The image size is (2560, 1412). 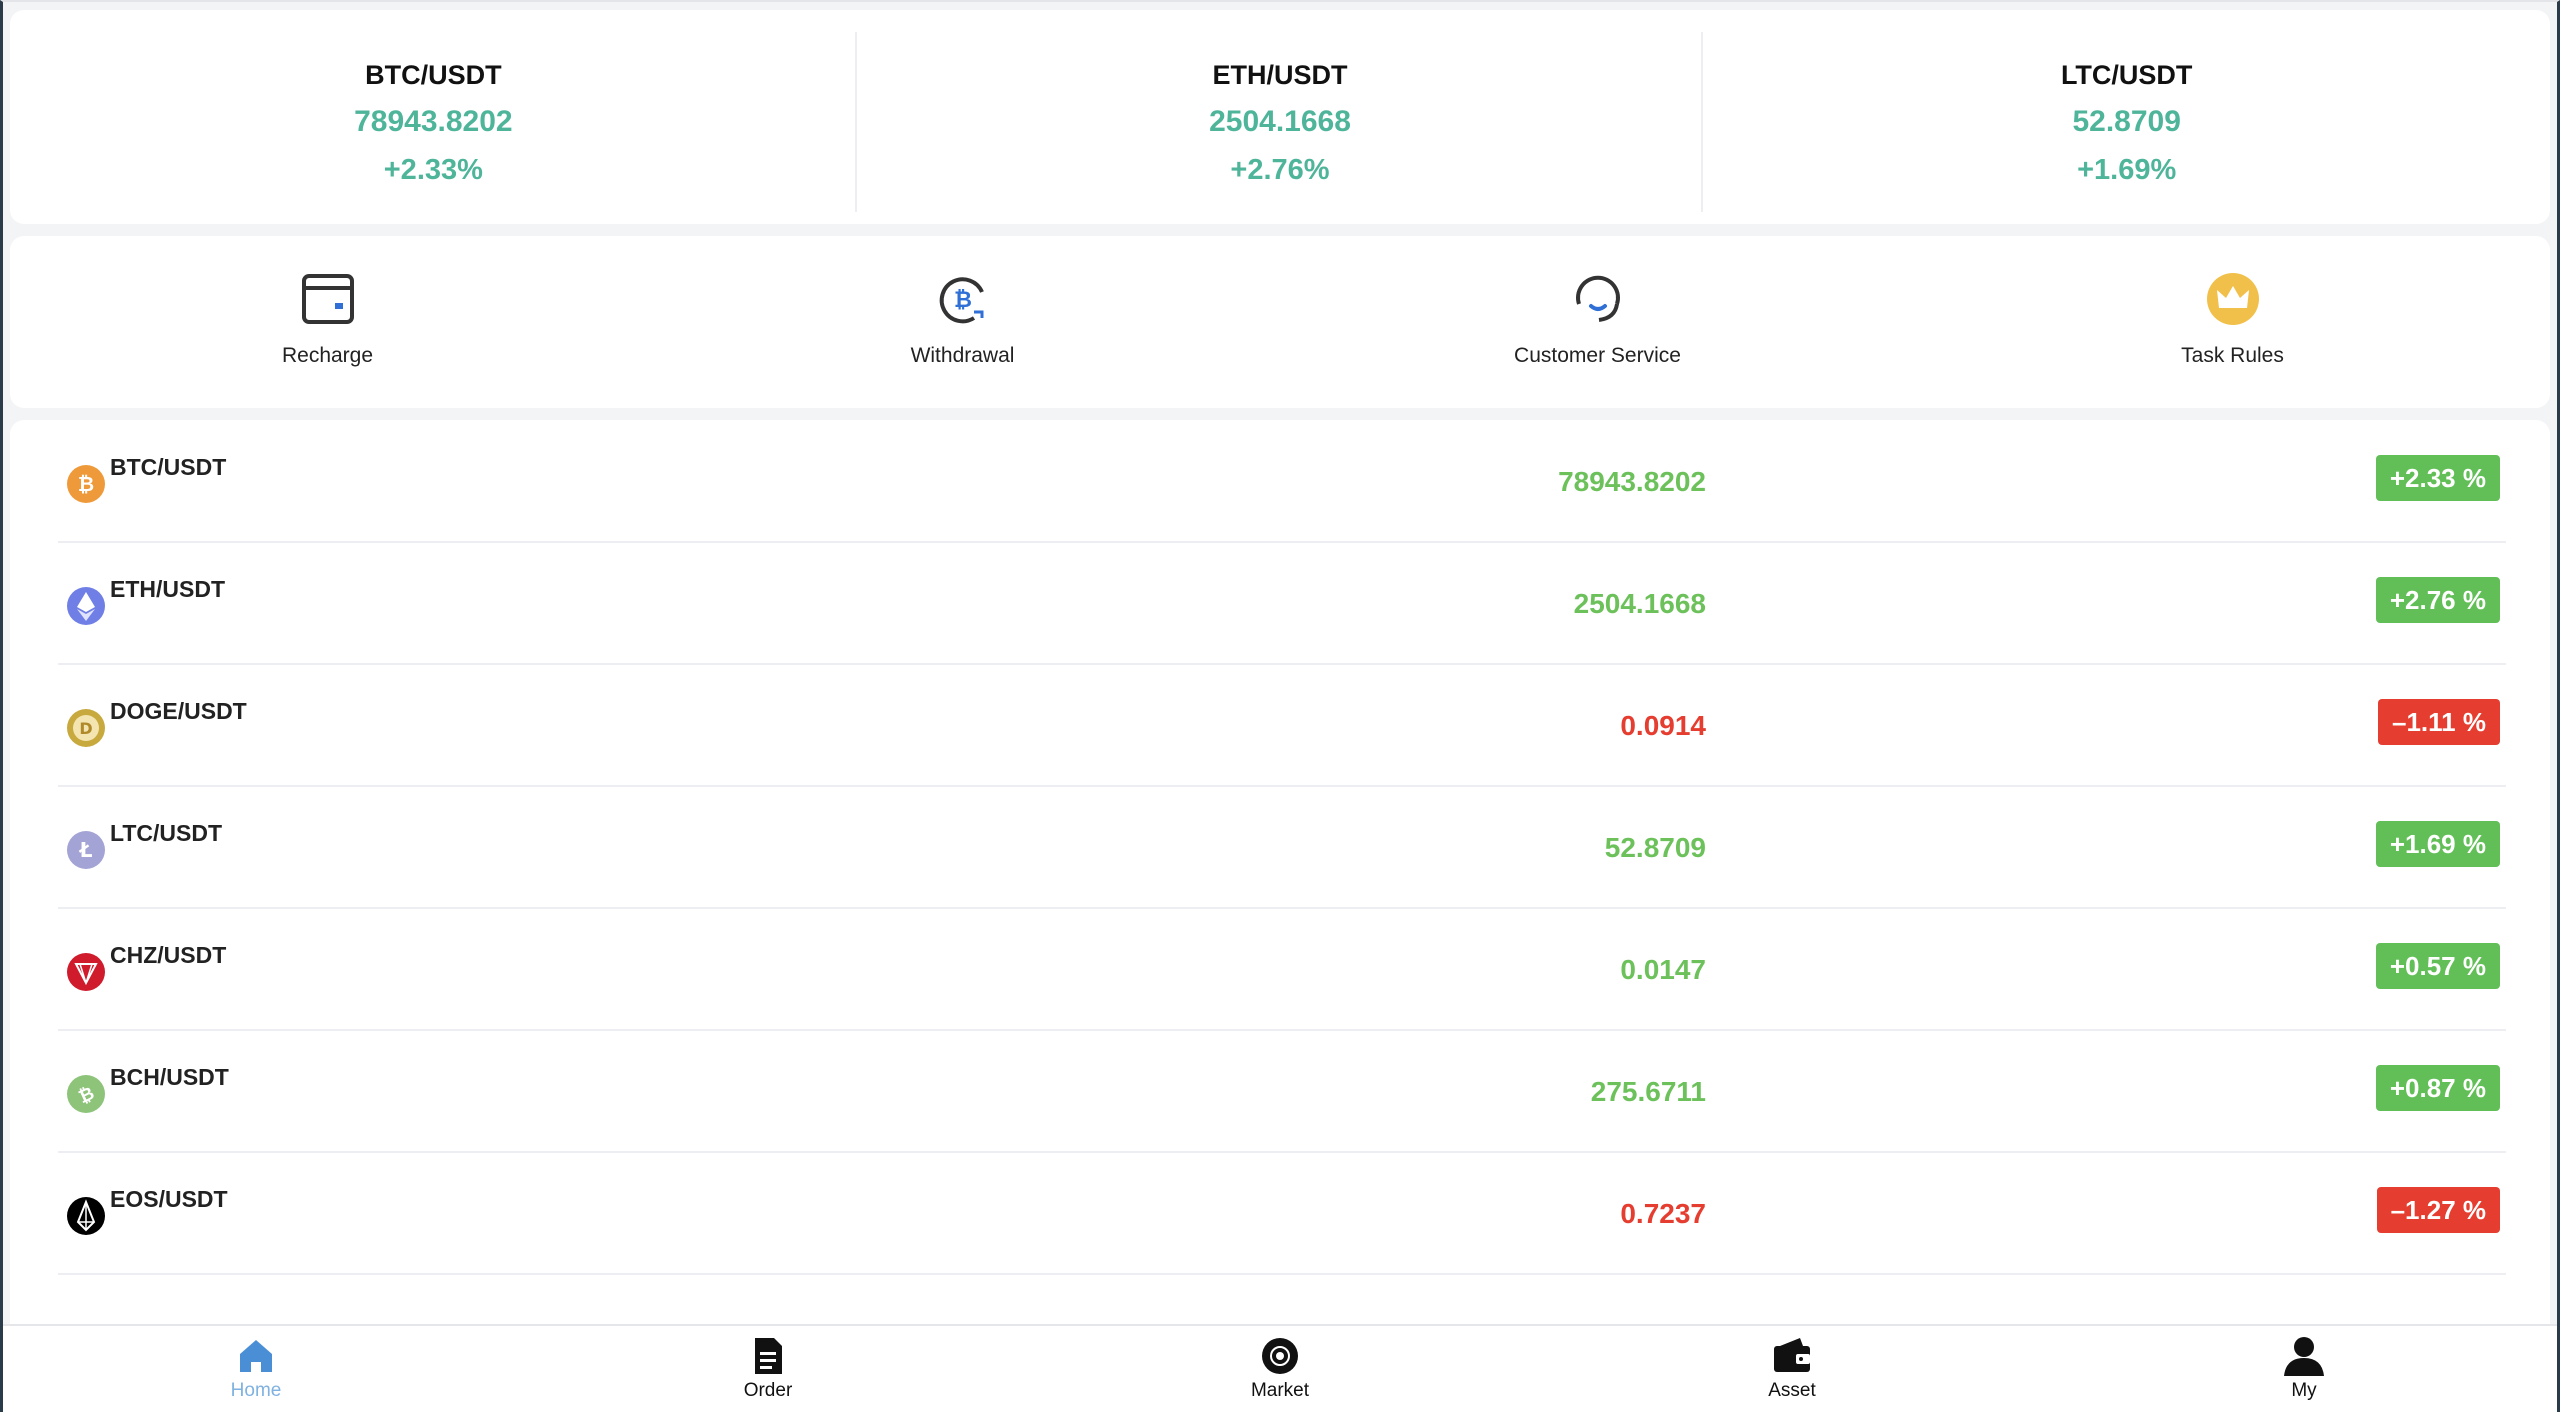 I want to click on nav-label: Home, so click(x=256, y=1390).